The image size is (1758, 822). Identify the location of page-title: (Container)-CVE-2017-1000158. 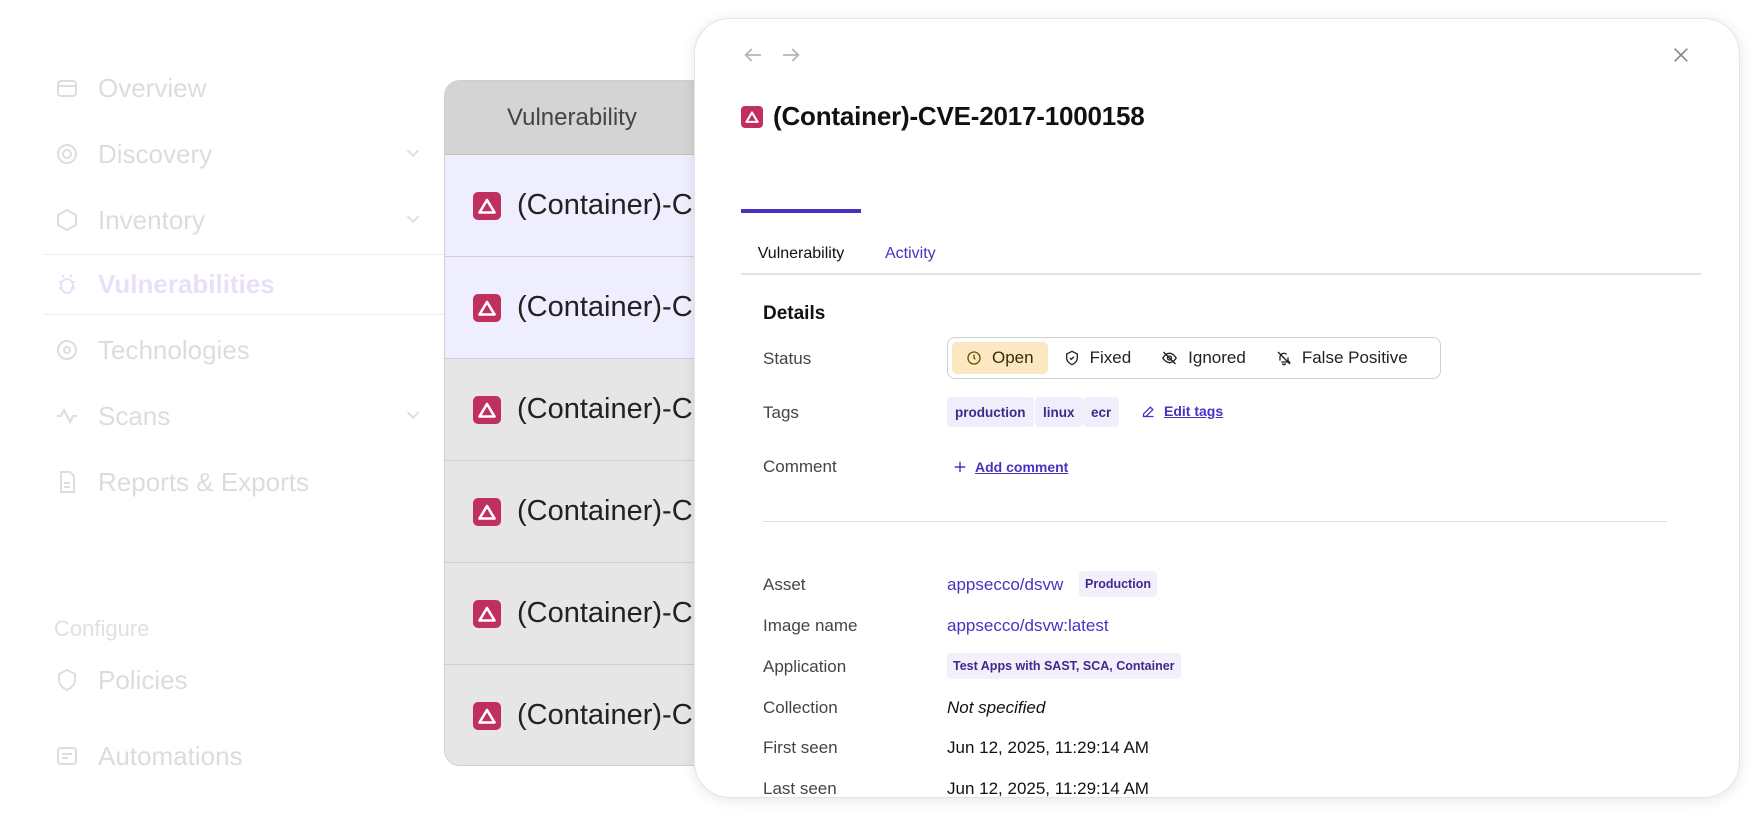
(959, 116).